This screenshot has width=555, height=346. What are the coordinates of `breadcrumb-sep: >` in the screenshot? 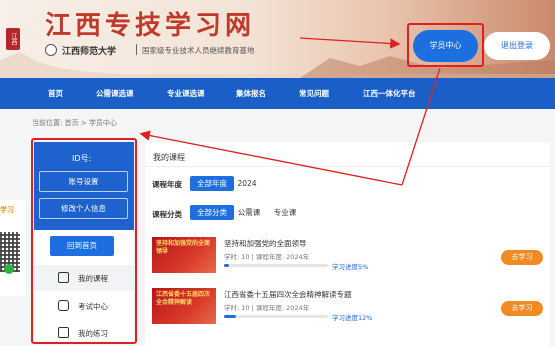 It's located at (83, 123).